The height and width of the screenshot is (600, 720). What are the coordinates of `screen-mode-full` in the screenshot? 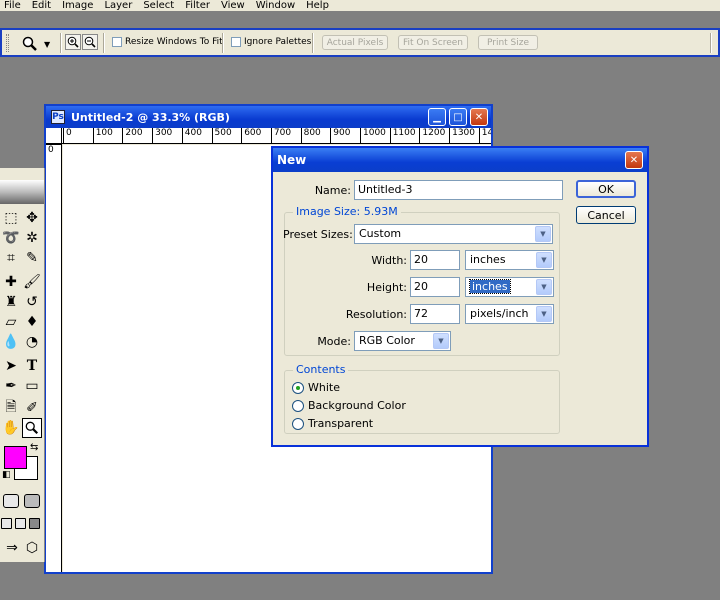 It's located at (34, 523).